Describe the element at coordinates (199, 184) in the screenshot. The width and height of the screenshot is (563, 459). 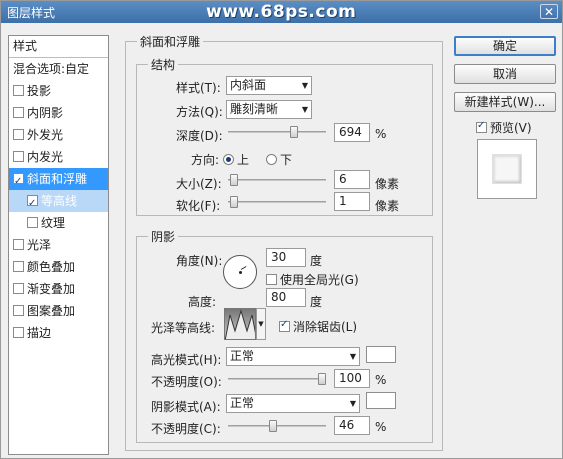
I see `size-label: 大小(Z):` at that location.